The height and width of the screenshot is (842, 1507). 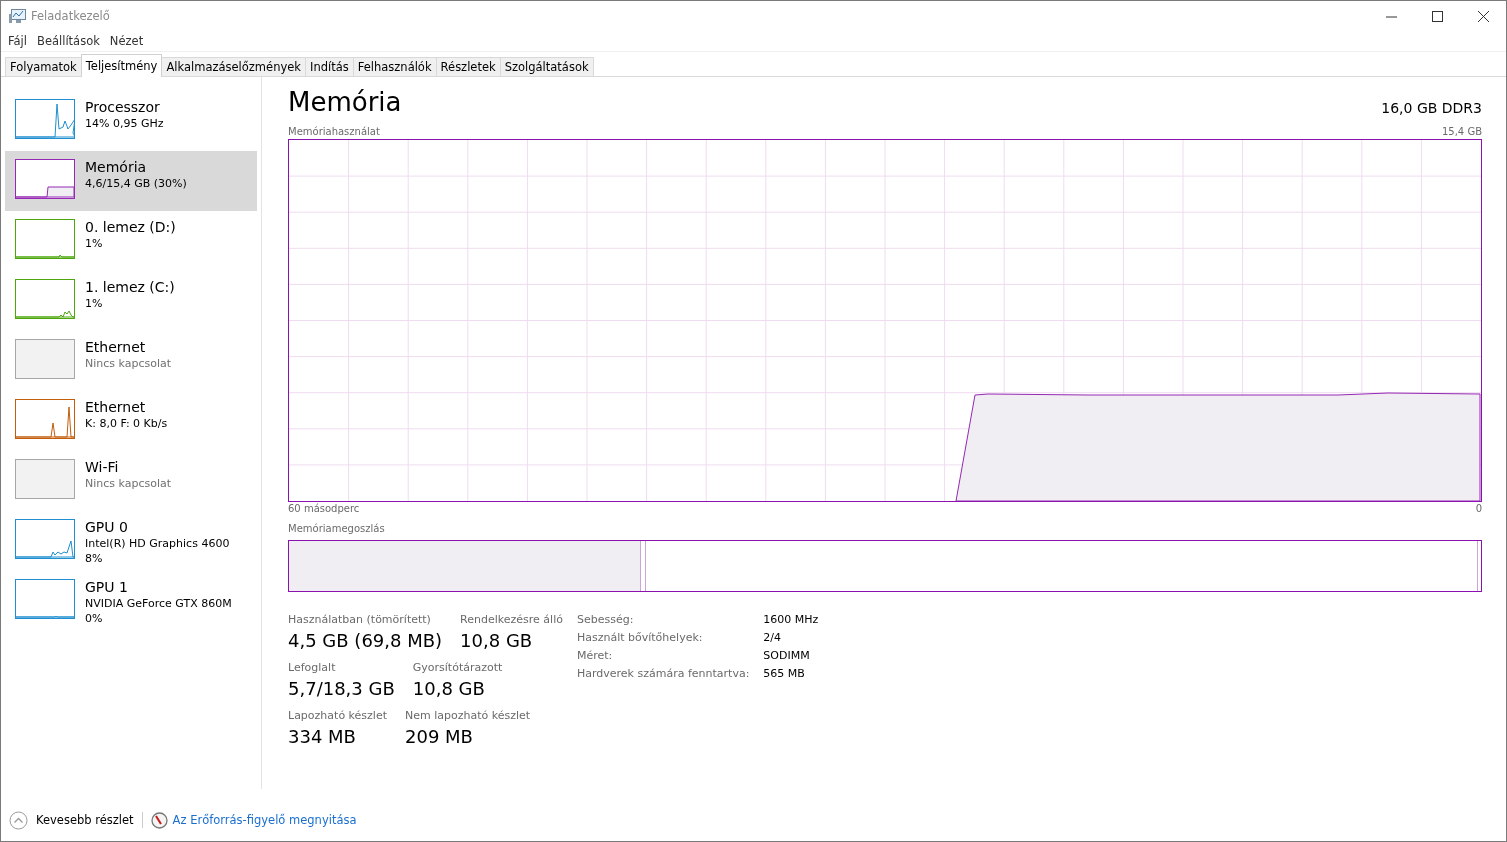 I want to click on stat-value: 209 MB, so click(x=439, y=737).